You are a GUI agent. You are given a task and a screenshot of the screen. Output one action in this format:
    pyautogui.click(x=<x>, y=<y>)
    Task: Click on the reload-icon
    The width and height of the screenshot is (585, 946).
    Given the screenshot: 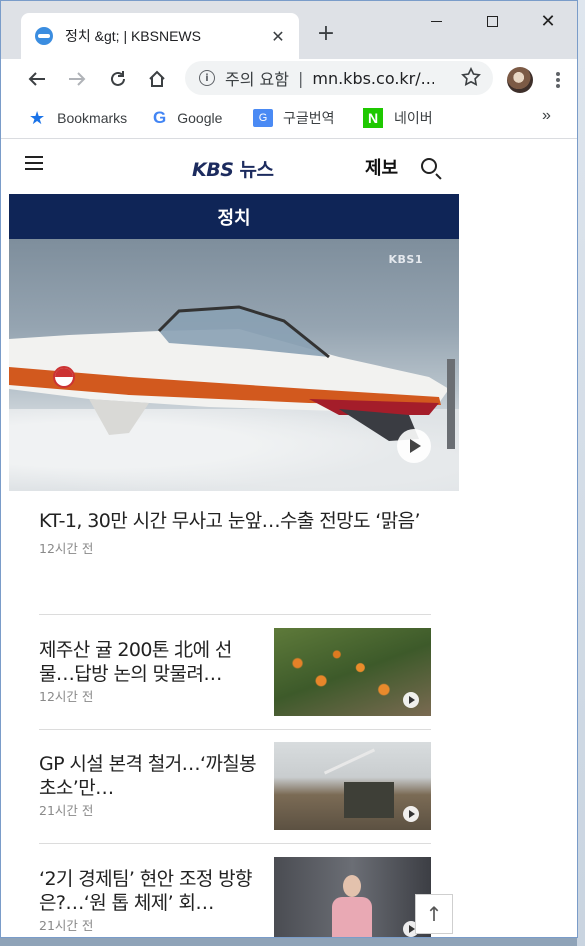 What is the action you would take?
    pyautogui.click(x=118, y=78)
    